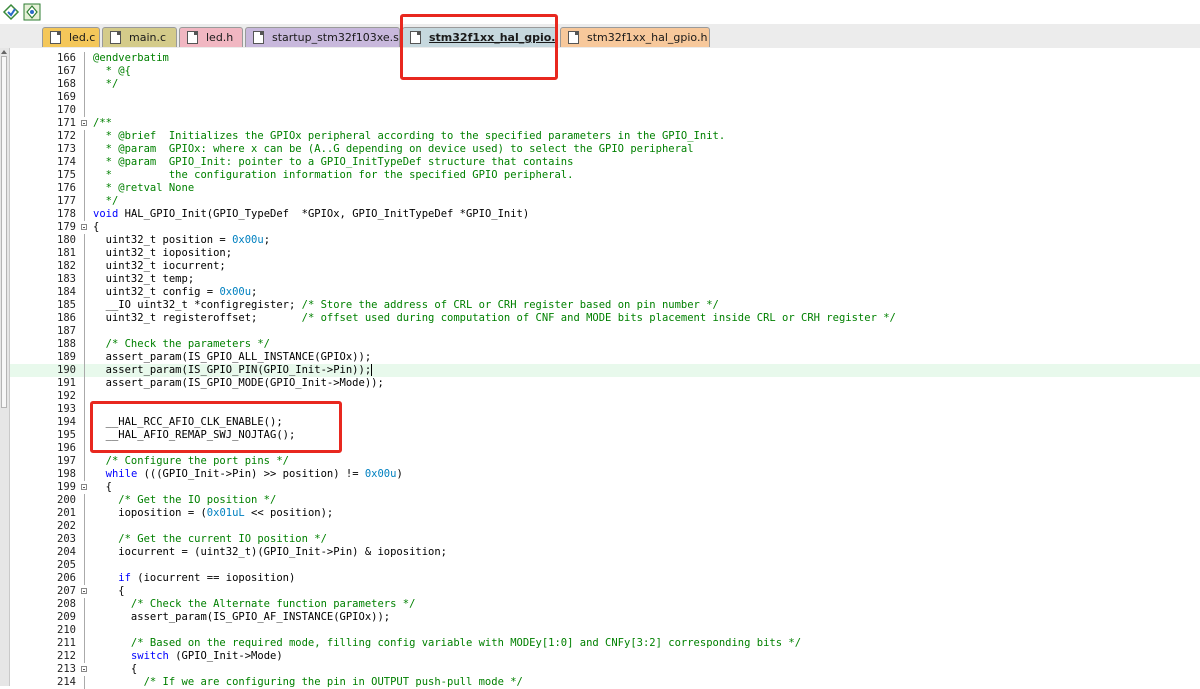 This screenshot has height=689, width=1200. Describe the element at coordinates (605, 591) in the screenshot. I see `code-line: 207 {` at that location.